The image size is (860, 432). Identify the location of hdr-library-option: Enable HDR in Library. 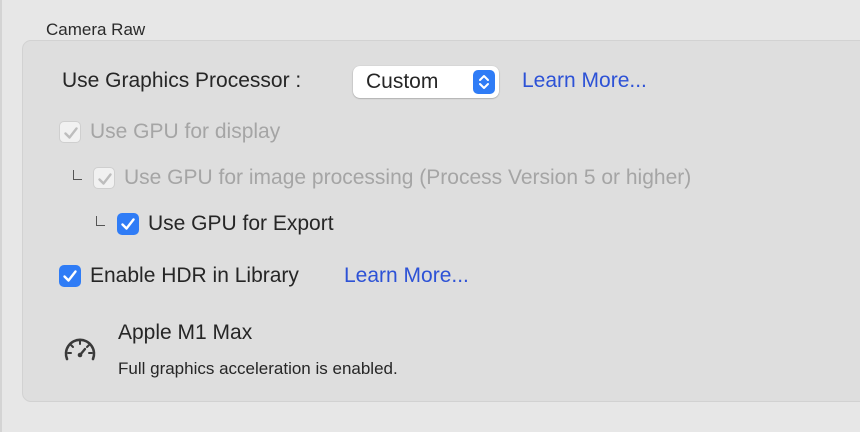
(179, 276).